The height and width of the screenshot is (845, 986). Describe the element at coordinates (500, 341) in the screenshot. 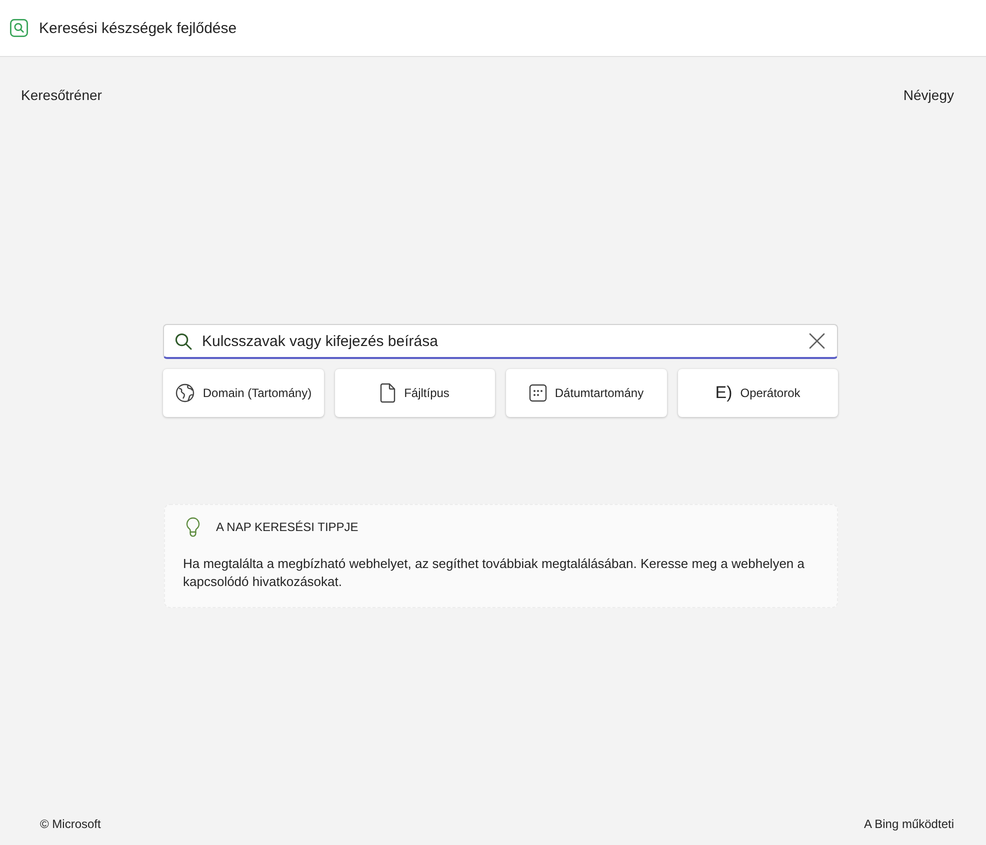

I see `search-field: Kulcsszavak vagy kifejezés beírása` at that location.